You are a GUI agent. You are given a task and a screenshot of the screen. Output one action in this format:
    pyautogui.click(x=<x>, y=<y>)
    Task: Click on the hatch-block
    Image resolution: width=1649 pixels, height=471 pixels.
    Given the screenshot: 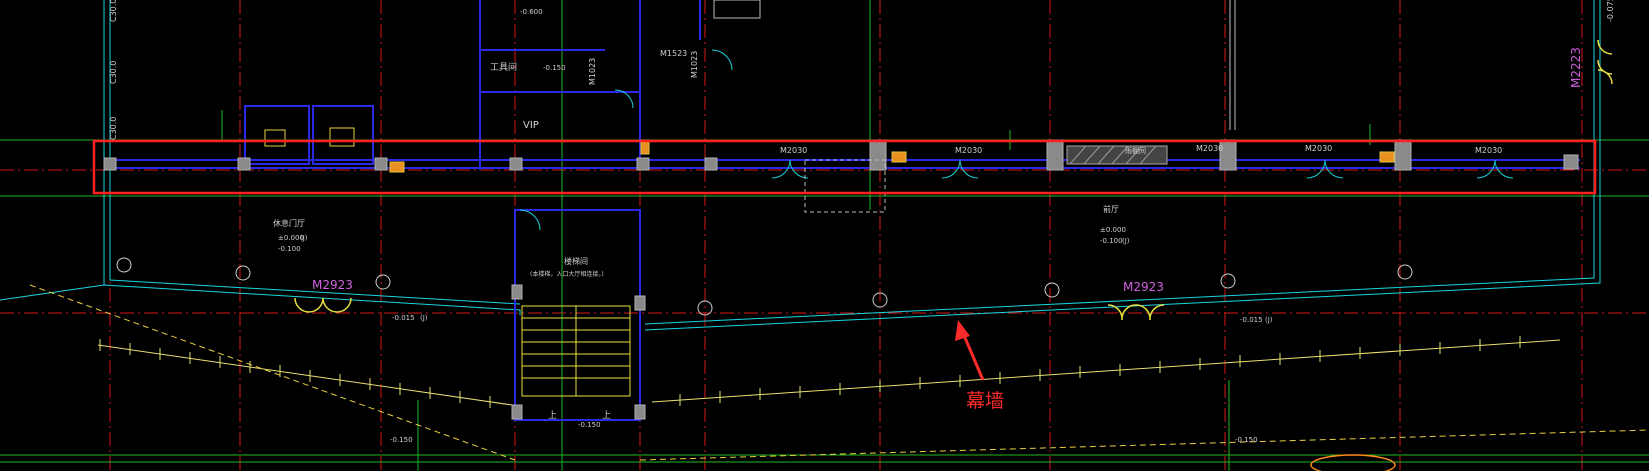 What is the action you would take?
    pyautogui.click(x=1117, y=155)
    